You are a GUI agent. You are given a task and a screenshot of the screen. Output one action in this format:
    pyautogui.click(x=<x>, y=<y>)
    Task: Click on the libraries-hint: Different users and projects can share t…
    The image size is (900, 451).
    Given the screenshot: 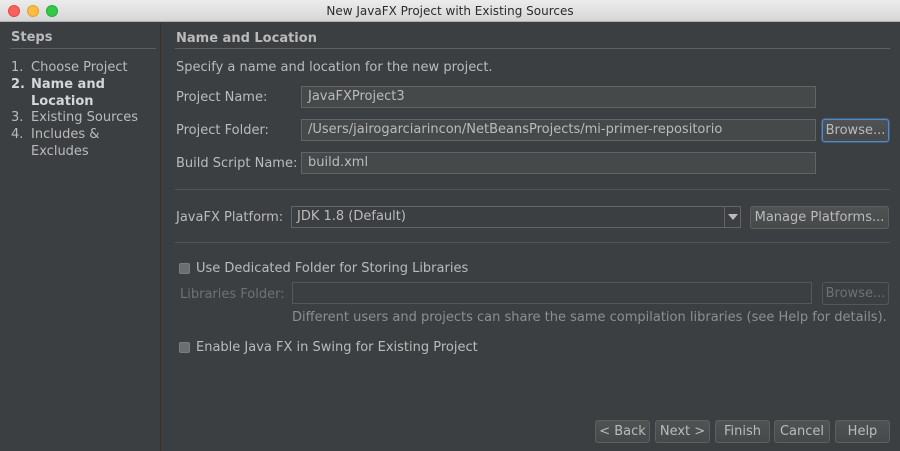 What is the action you would take?
    pyautogui.click(x=589, y=317)
    